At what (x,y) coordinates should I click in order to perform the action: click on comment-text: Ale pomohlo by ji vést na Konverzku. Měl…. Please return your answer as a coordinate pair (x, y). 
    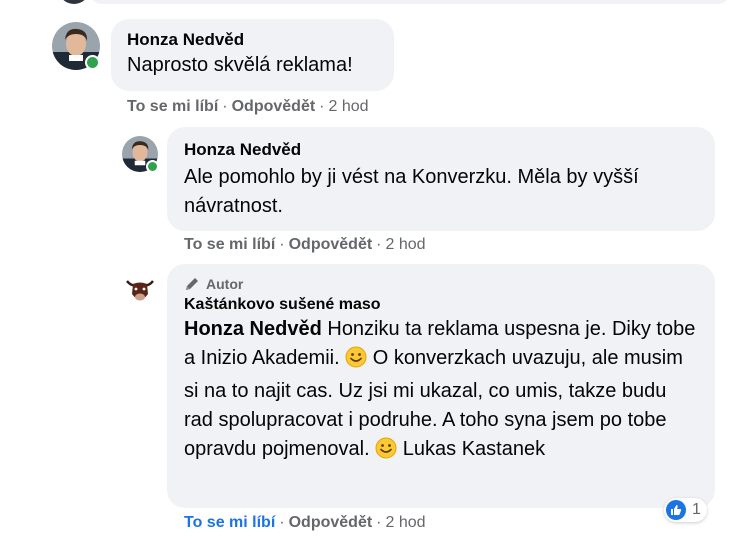
    Looking at the image, I should click on (411, 191).